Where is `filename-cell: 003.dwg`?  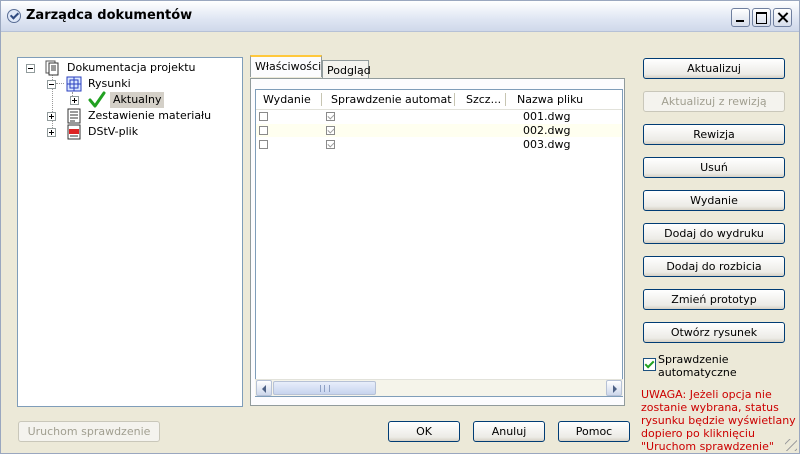 filename-cell: 003.dwg is located at coordinates (547, 144).